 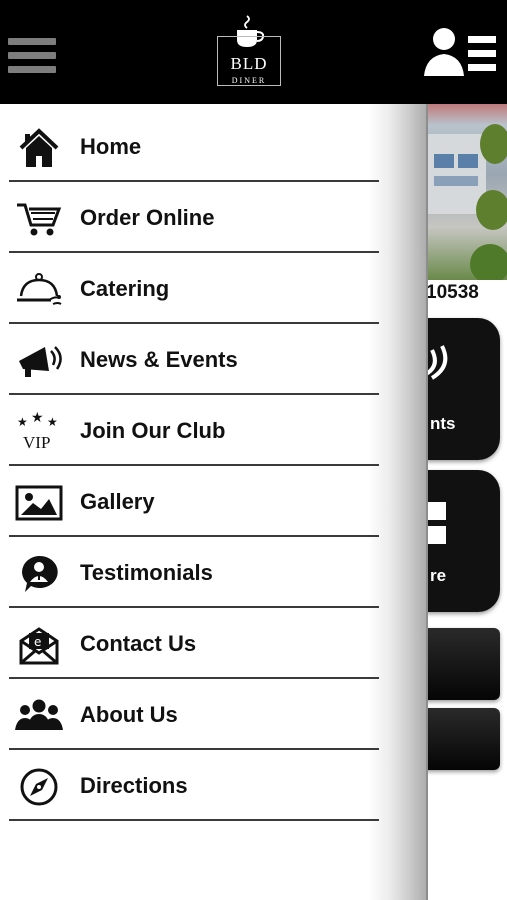 What do you see at coordinates (39, 503) in the screenshot?
I see `picture-icon` at bounding box center [39, 503].